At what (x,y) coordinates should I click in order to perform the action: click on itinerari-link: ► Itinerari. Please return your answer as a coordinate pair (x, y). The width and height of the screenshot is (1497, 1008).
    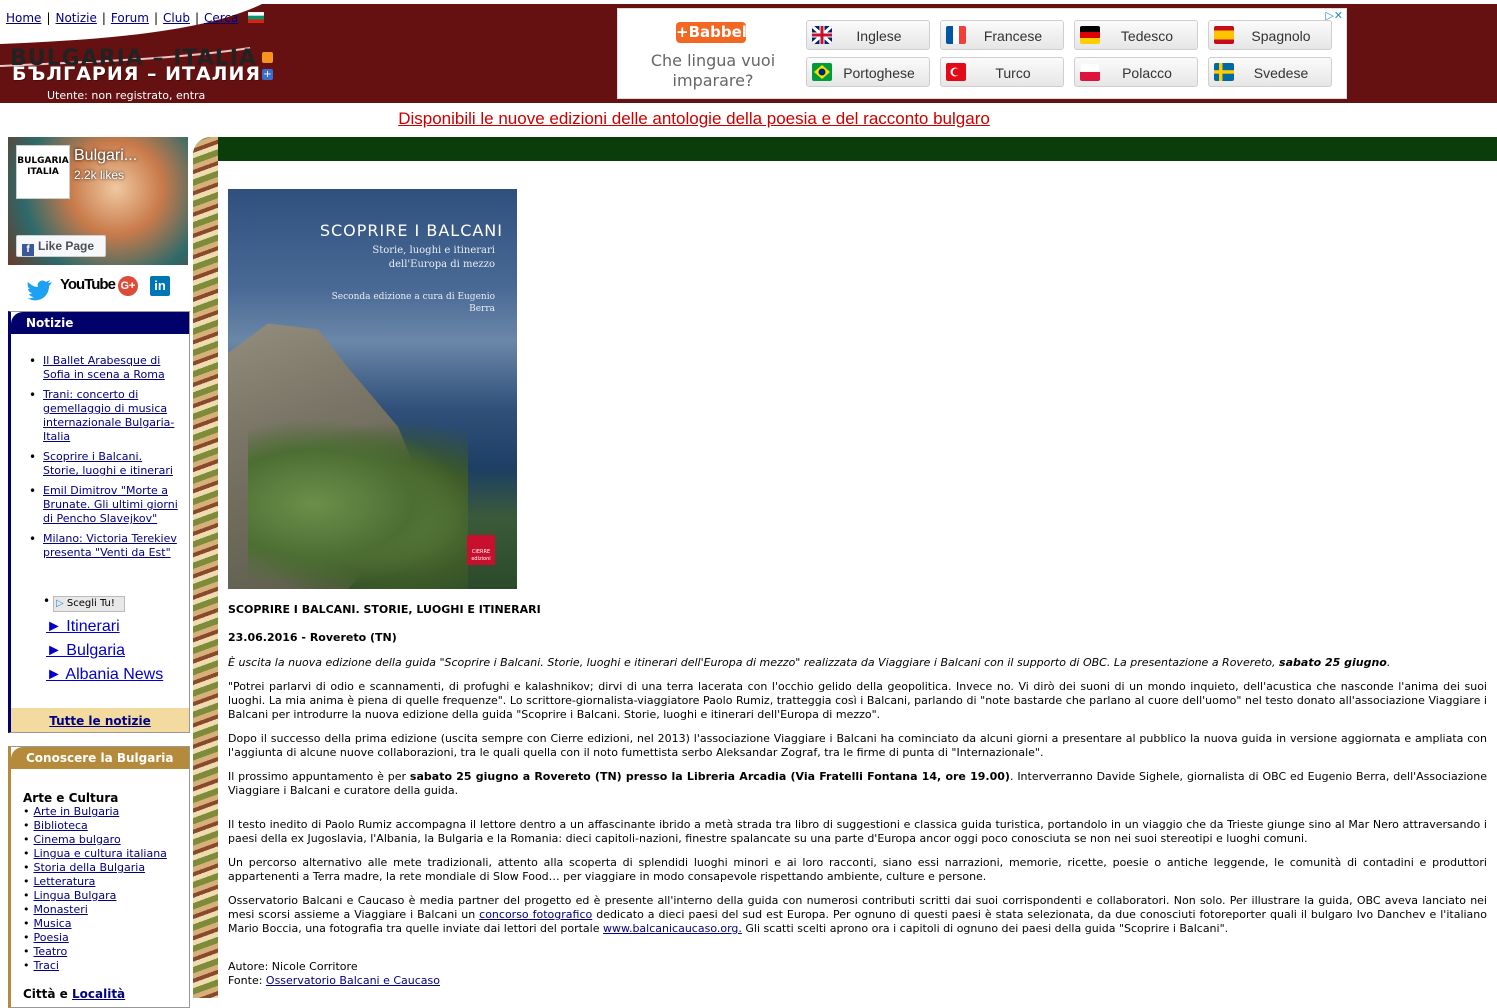
    Looking at the image, I should click on (83, 627).